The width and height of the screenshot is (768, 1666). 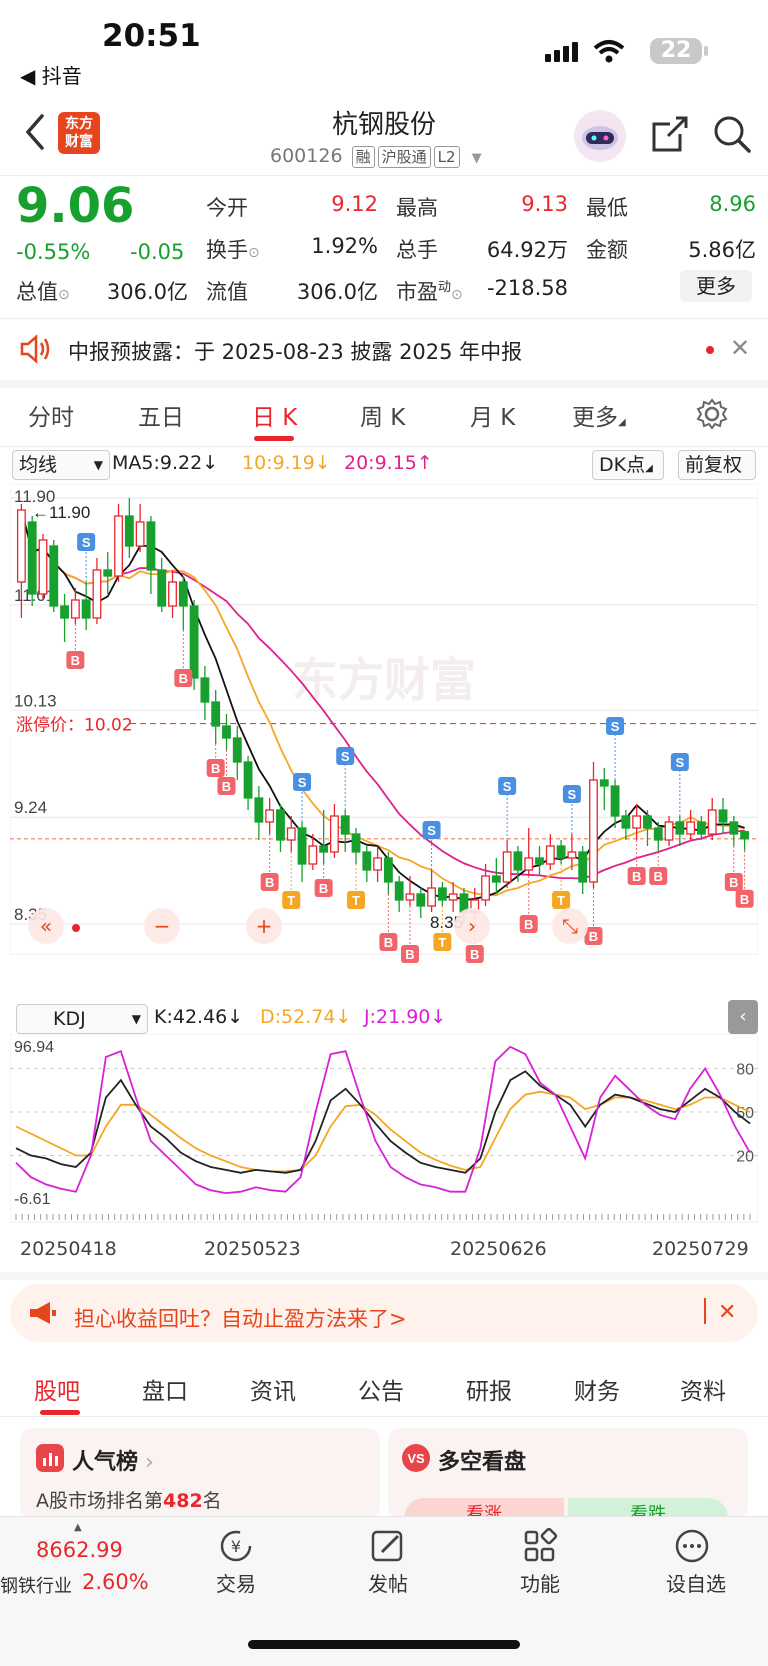 I want to click on kdj-frame, so click(x=384, y=1128).